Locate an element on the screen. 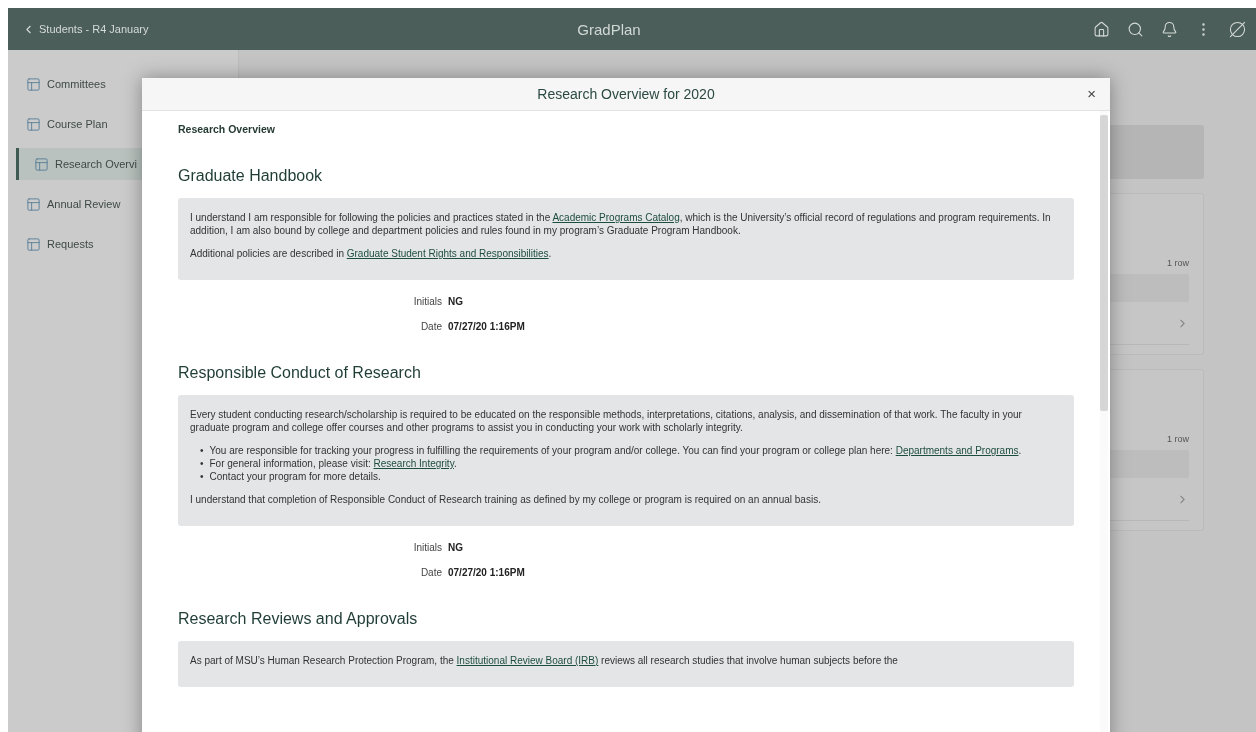 This screenshot has width=1256, height=732. paragraph: Additional policies are described in Graduate Student Rights and Responsibilities. is located at coordinates (371, 253).